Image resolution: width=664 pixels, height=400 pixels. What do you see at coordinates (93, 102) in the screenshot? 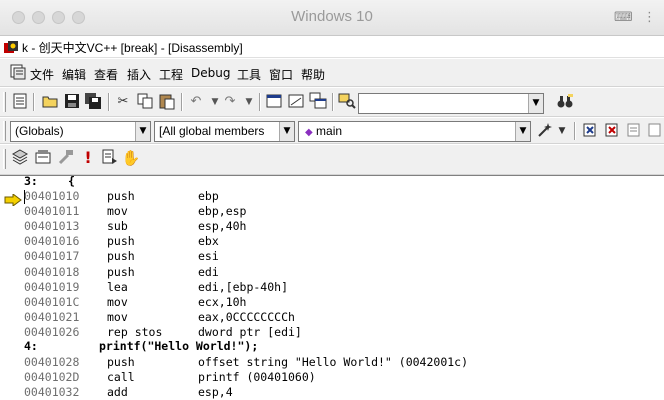
I see `save-all-icon` at bounding box center [93, 102].